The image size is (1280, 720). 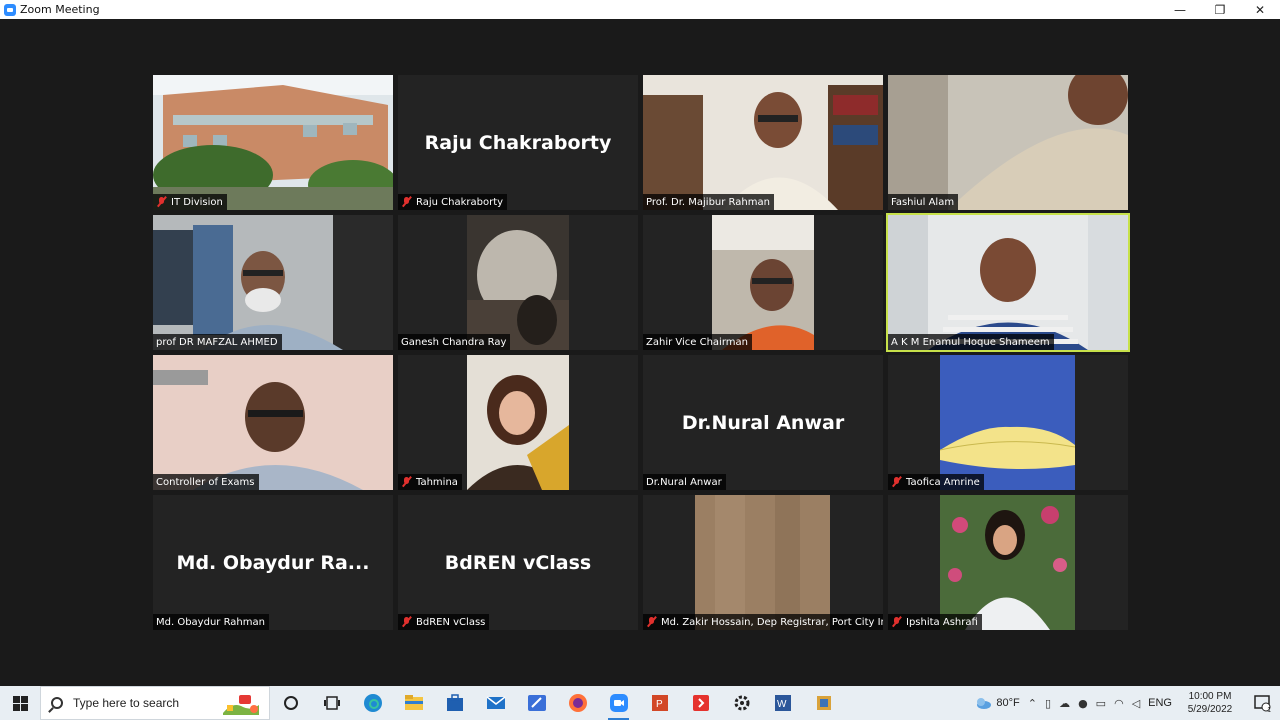 I want to click on clock: 10:00 PM 5/29/2022, so click(x=1210, y=703).